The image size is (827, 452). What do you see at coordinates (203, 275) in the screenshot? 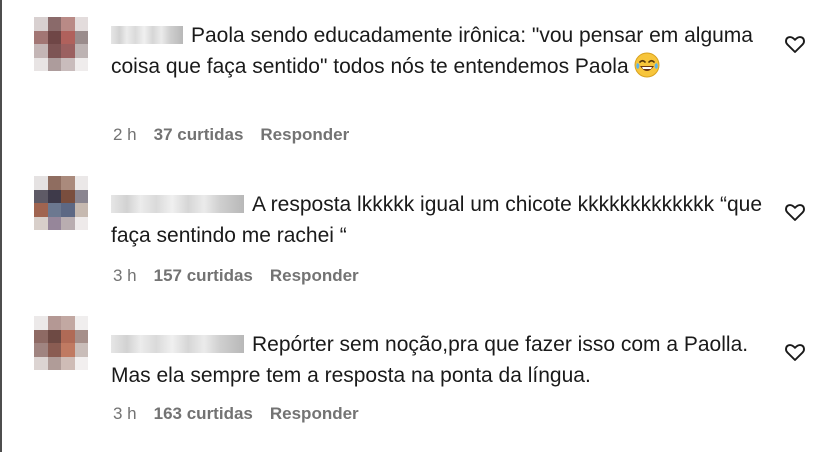
I see `likes-count: 157 curtidas` at bounding box center [203, 275].